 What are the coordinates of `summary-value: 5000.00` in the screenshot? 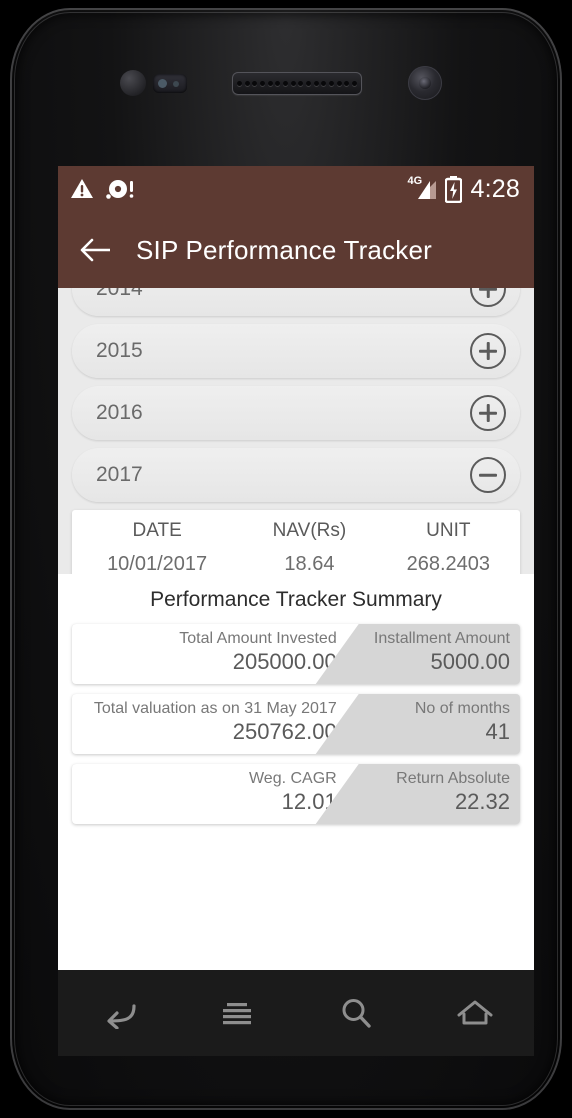 It's located at (470, 662).